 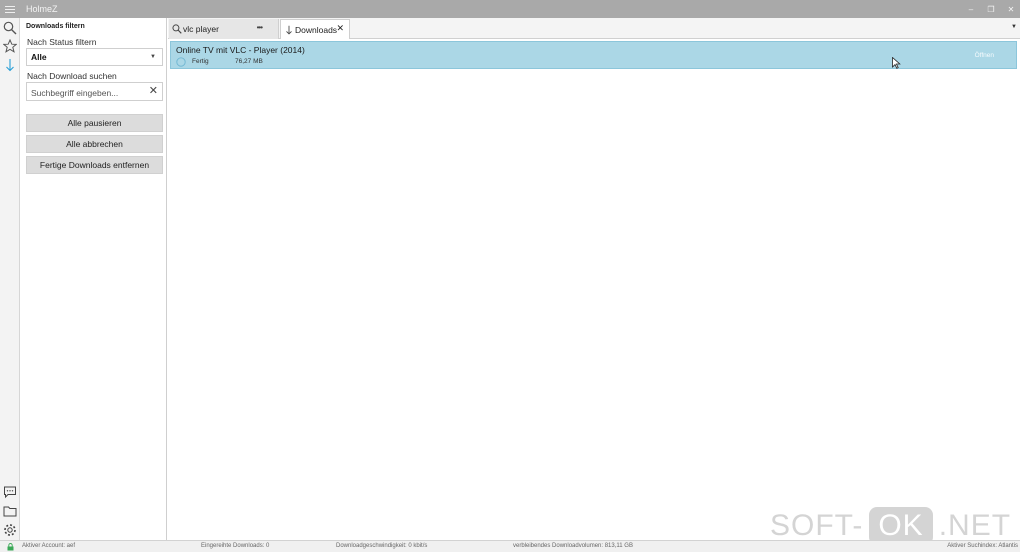 What do you see at coordinates (201, 29) in the screenshot?
I see `tab-label: vlc player` at bounding box center [201, 29].